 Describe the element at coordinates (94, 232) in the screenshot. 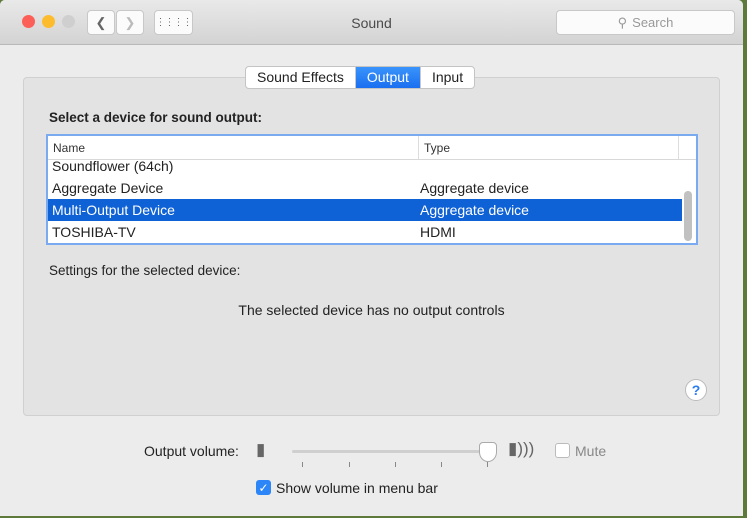

I see `device-name: TOSHIBA-TV` at that location.